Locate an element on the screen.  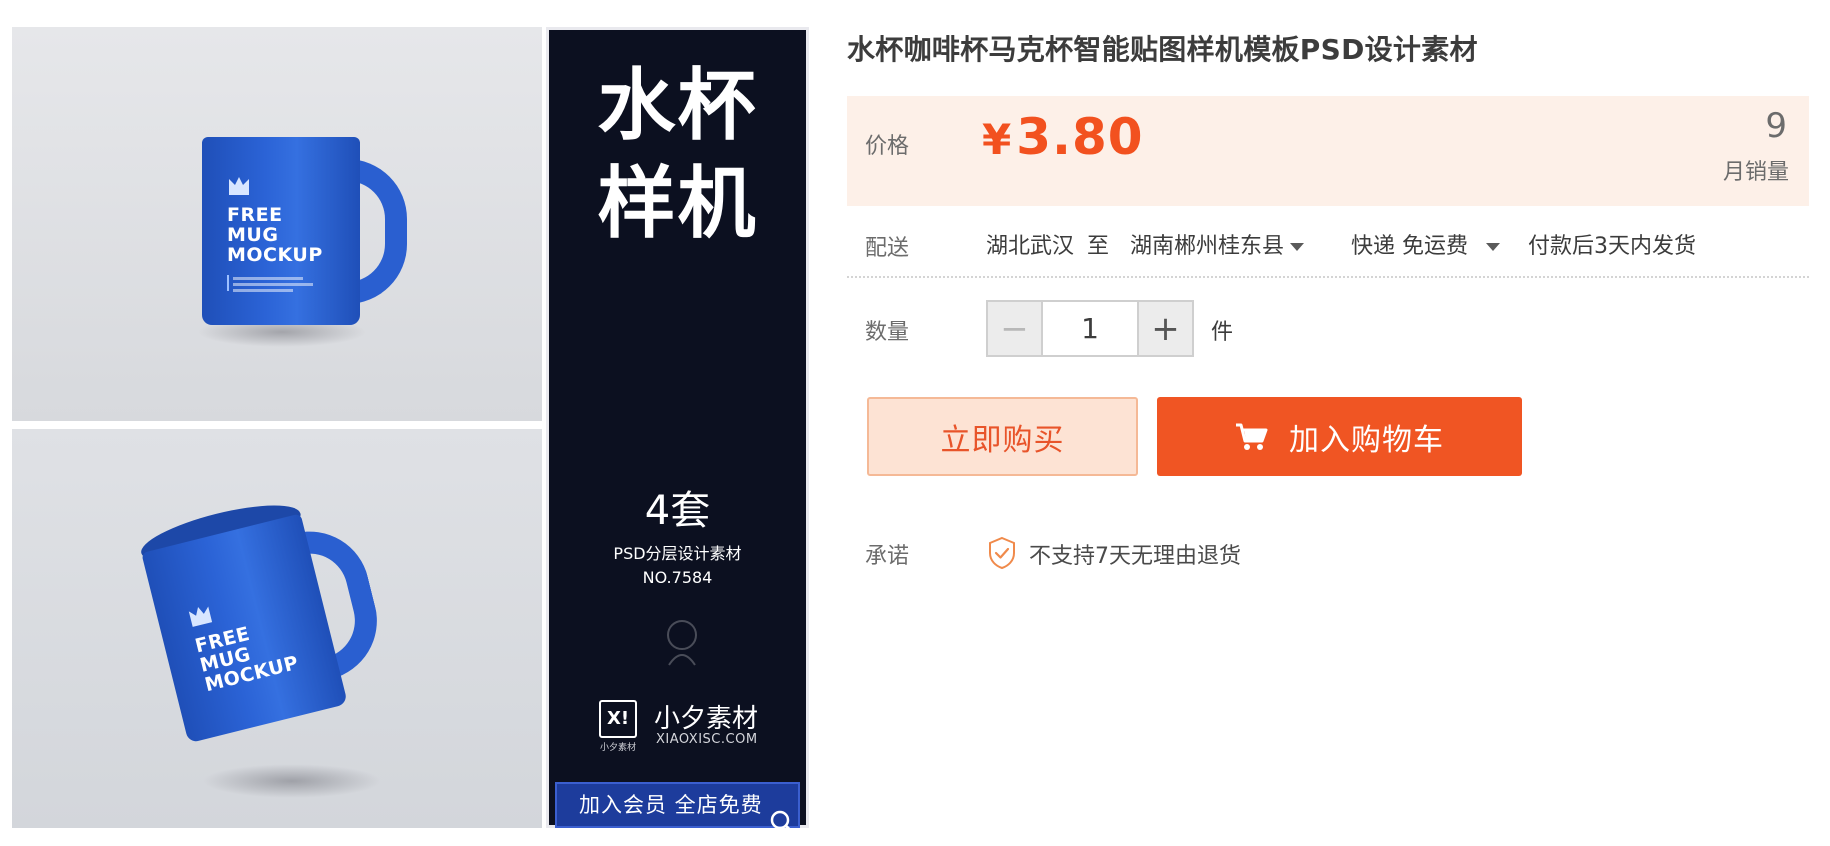
mug-illustration: FREE MUG MOCKUP is located at coordinates (317, 252).